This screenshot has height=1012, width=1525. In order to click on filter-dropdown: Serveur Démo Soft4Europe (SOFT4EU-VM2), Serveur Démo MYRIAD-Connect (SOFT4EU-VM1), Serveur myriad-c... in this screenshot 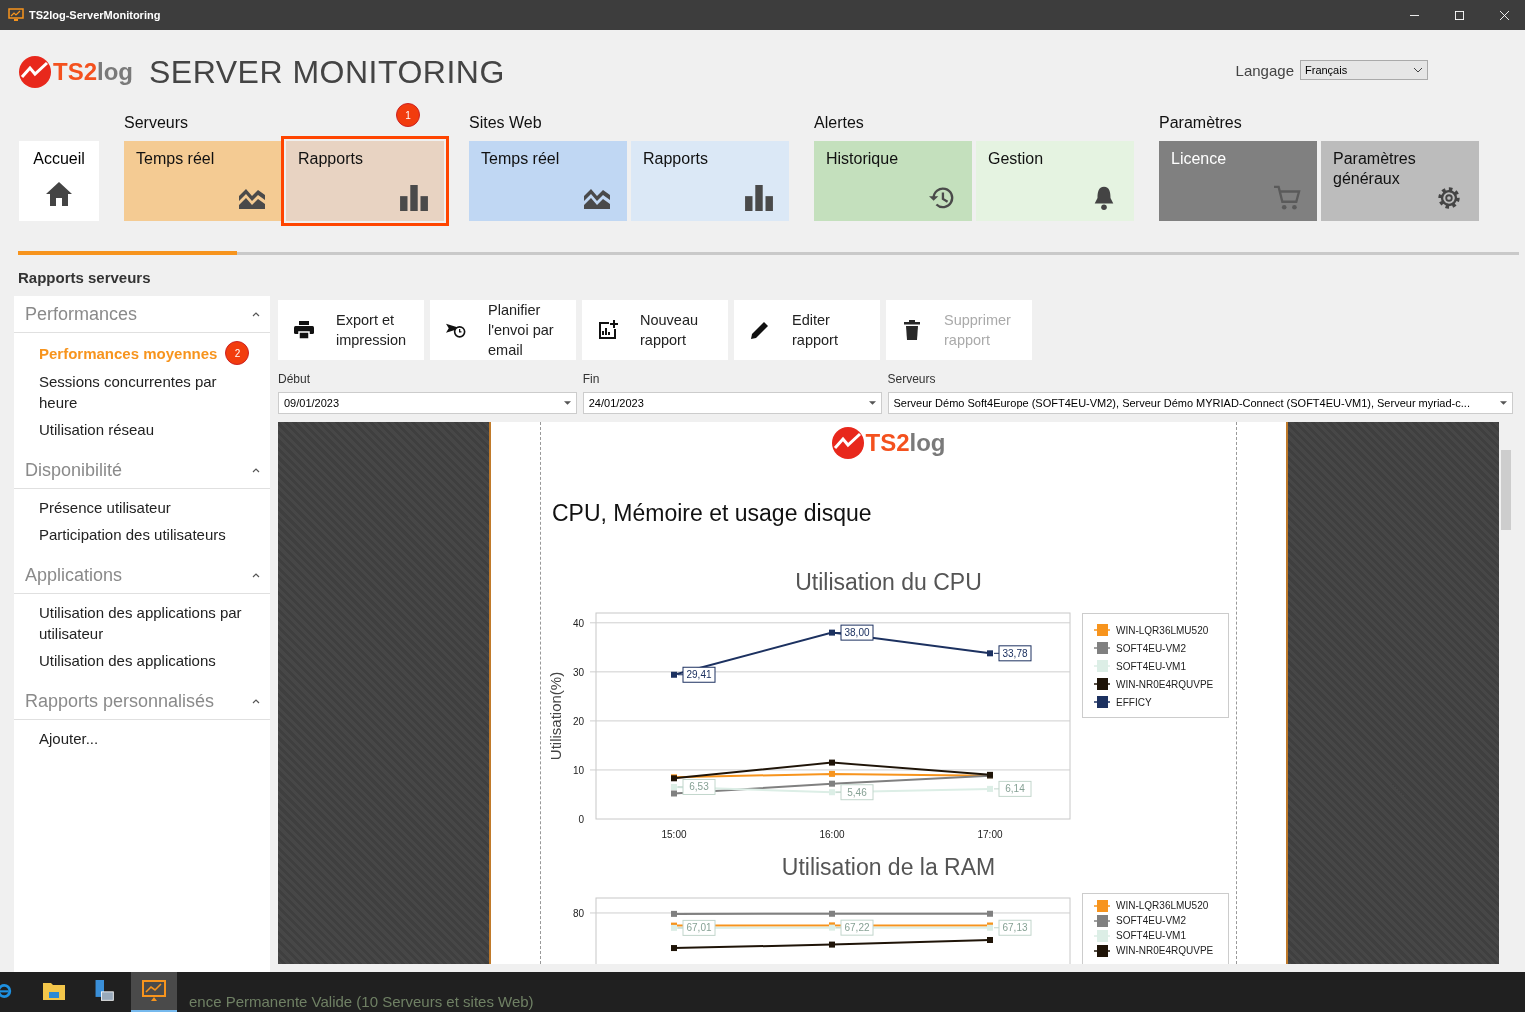, I will do `click(1200, 403)`.